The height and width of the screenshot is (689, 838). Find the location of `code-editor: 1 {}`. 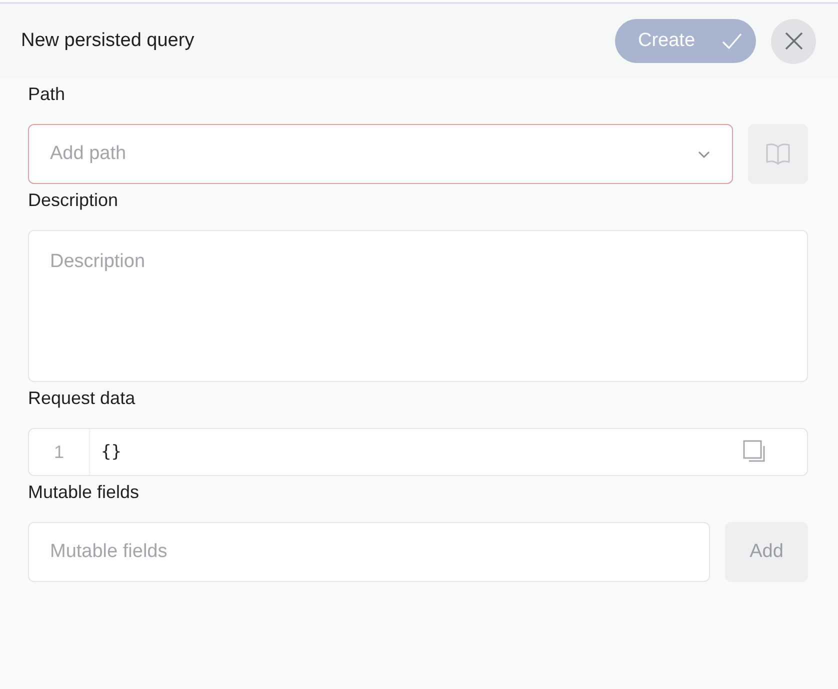

code-editor: 1 {} is located at coordinates (418, 452).